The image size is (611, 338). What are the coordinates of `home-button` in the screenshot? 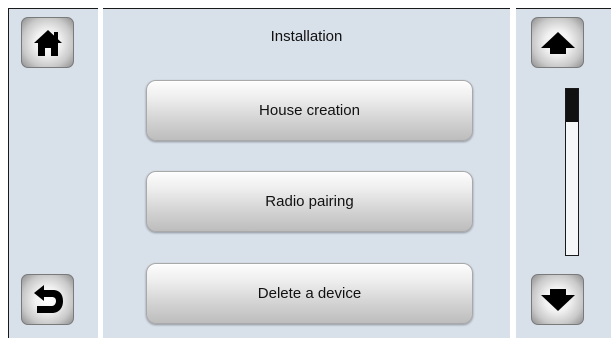 It's located at (47, 42).